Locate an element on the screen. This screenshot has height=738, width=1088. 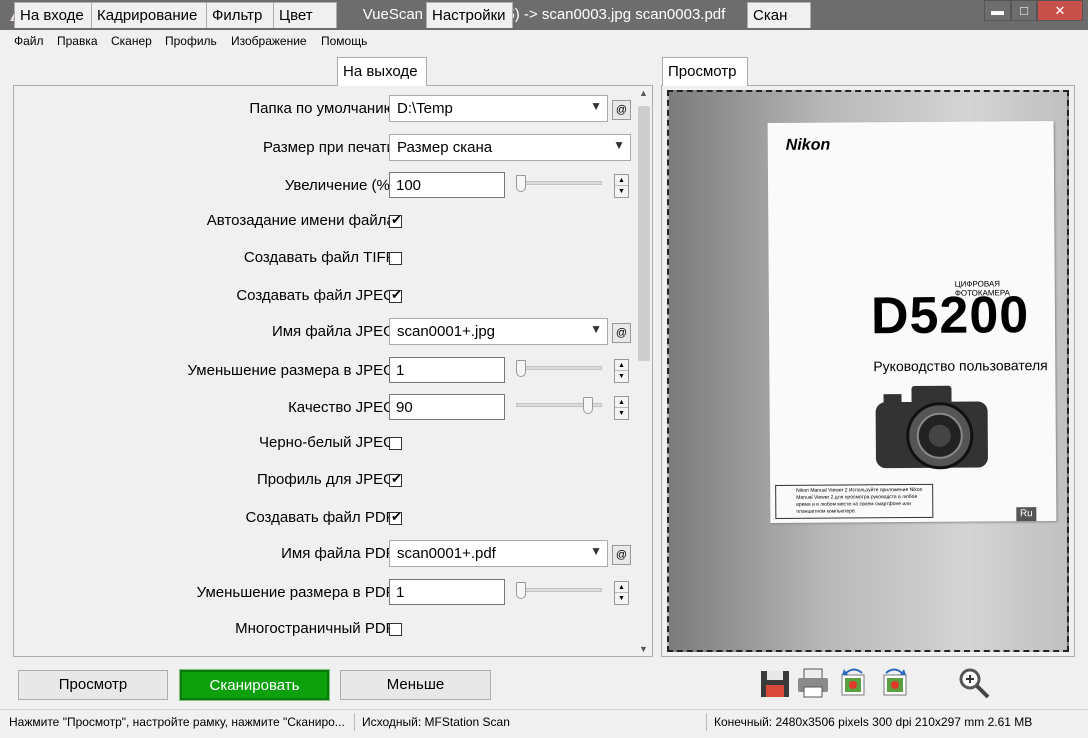
preview-button: Просмотр is located at coordinates (93, 685).